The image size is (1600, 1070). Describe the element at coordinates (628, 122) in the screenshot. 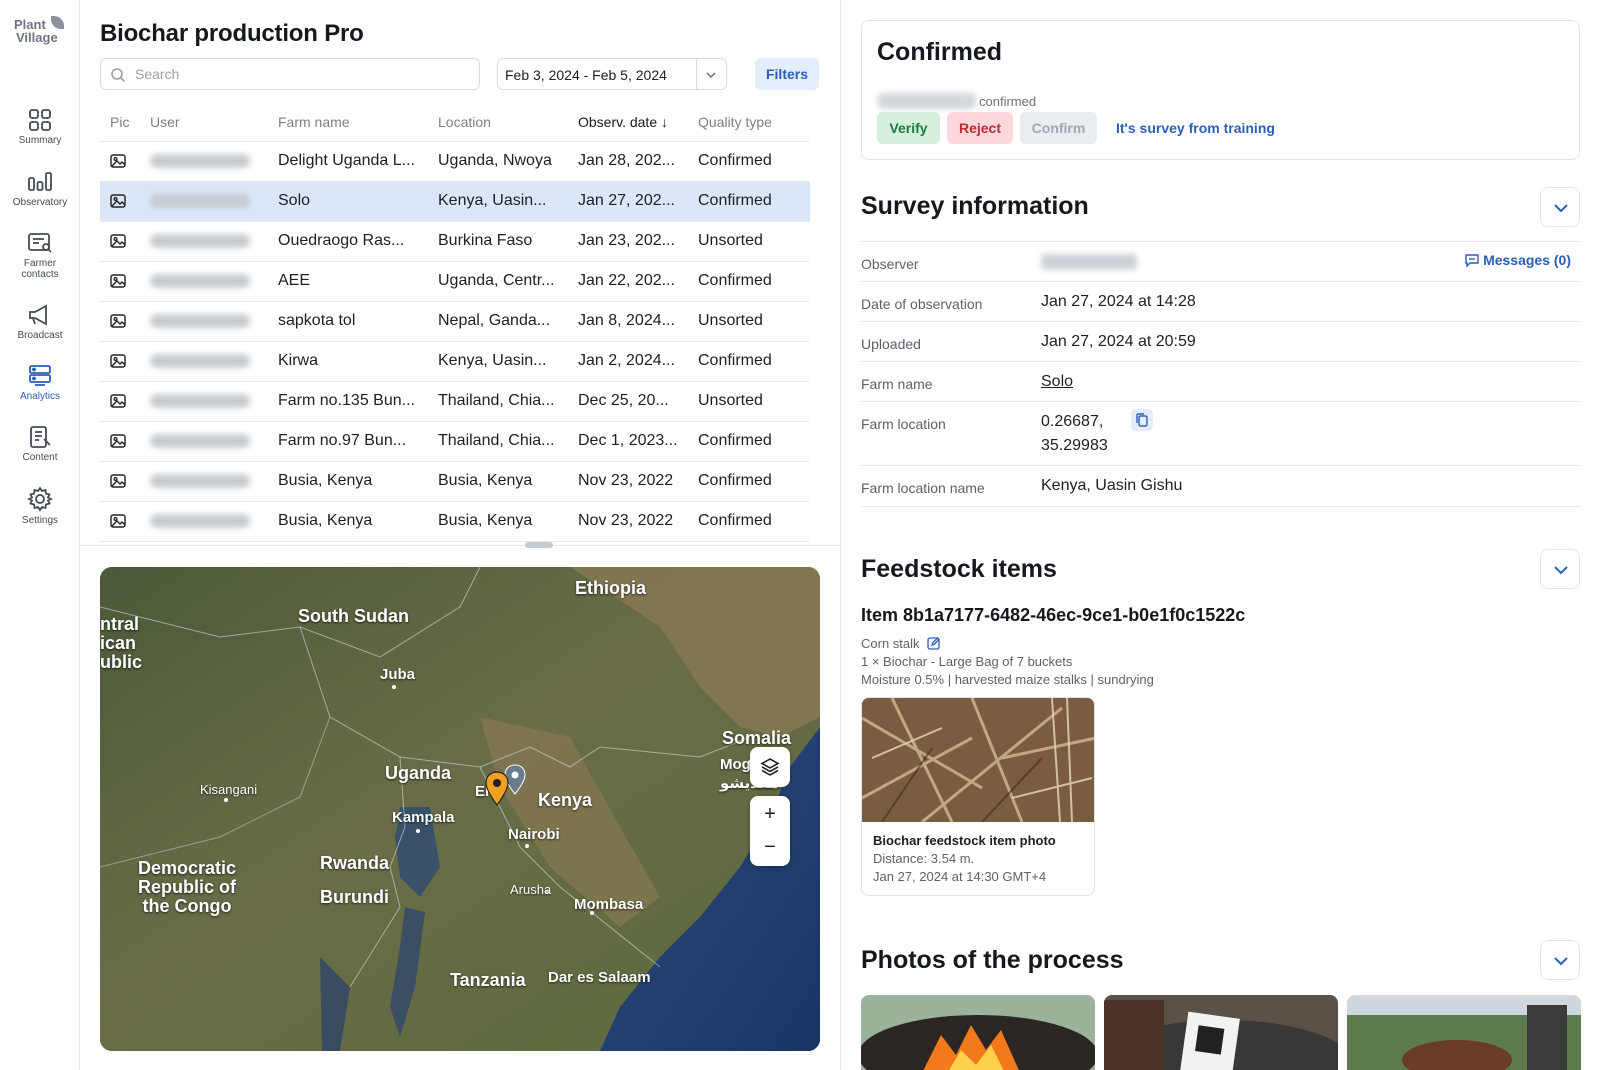

I see `column-header-observ-date: Observ. date ↓` at that location.